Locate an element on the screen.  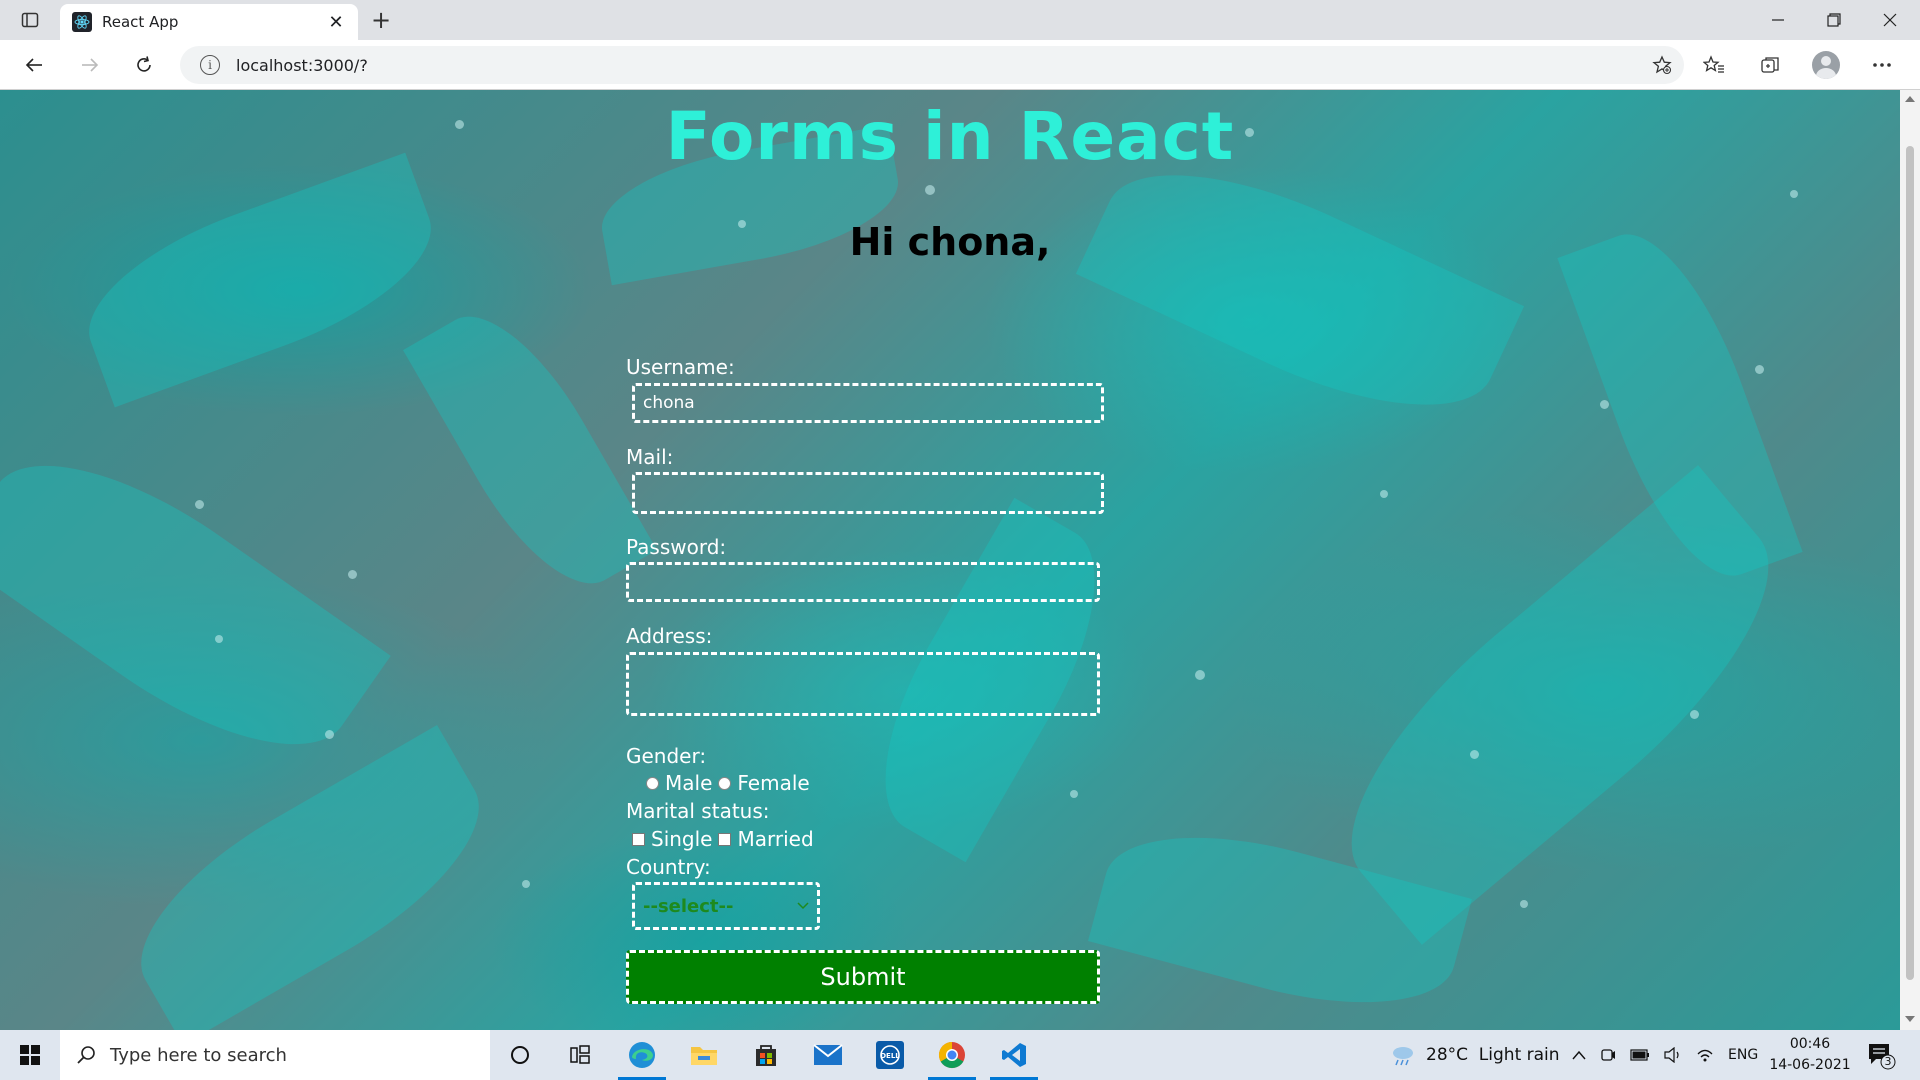
scroll-up-icon is located at coordinates (1910, 99).